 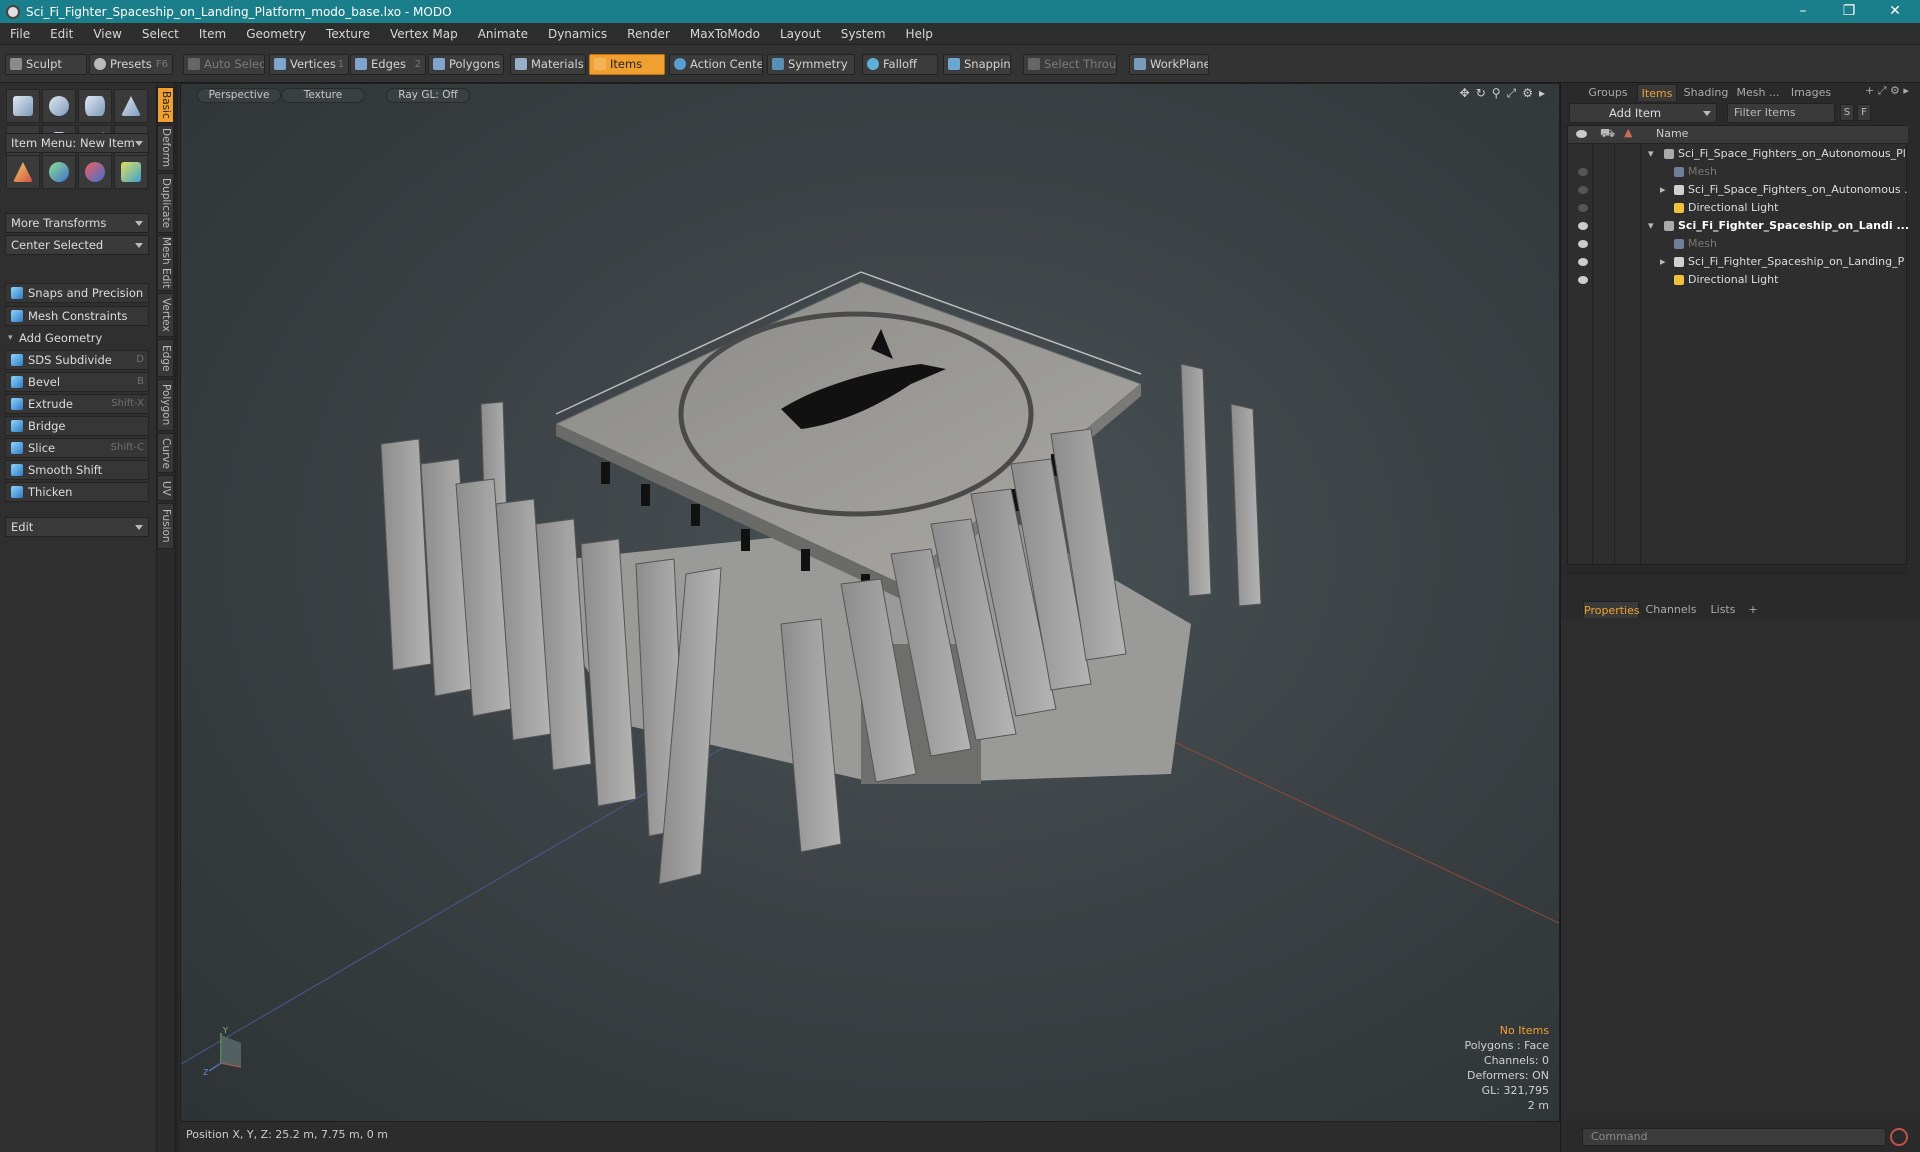 What do you see at coordinates (1906, 90) in the screenshot?
I see `play-arrow-icon: ▸` at bounding box center [1906, 90].